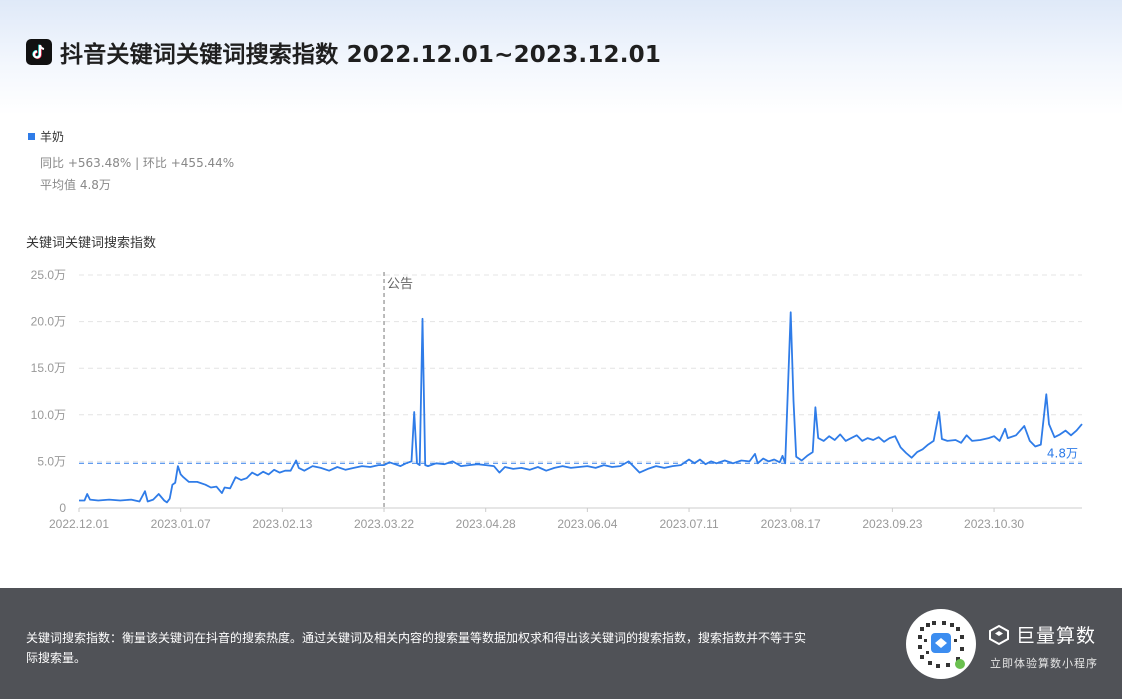  I want to click on brand-logo-icon, so click(999, 634).